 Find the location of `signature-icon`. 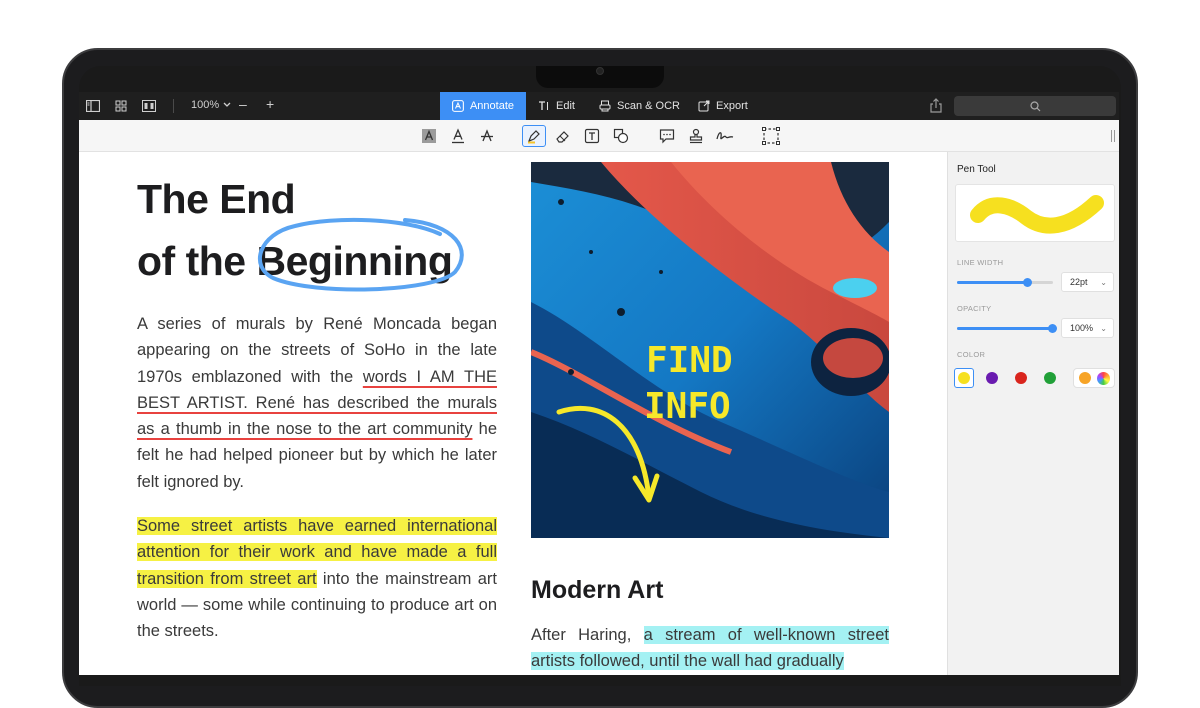

signature-icon is located at coordinates (725, 136).